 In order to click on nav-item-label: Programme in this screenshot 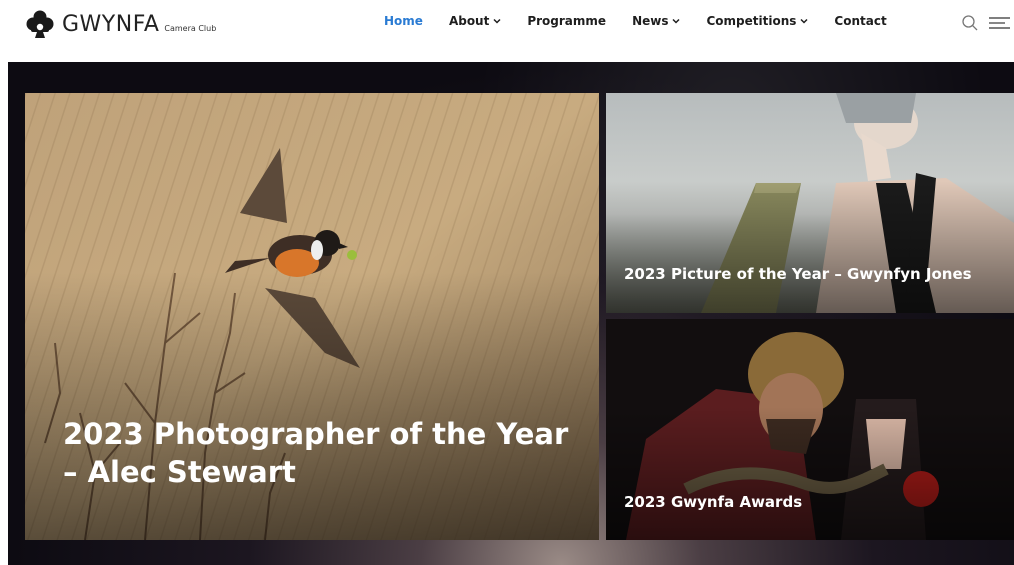, I will do `click(567, 21)`.